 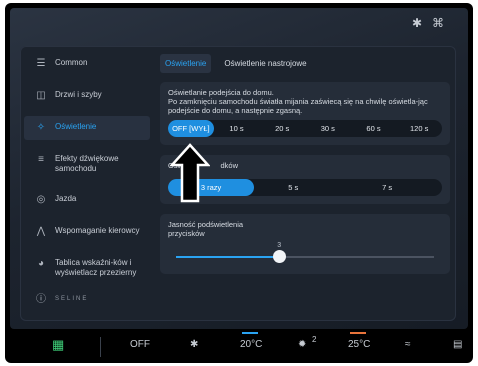 I want to click on sidebar-item-about: ⓘ SELINE, so click(x=87, y=300).